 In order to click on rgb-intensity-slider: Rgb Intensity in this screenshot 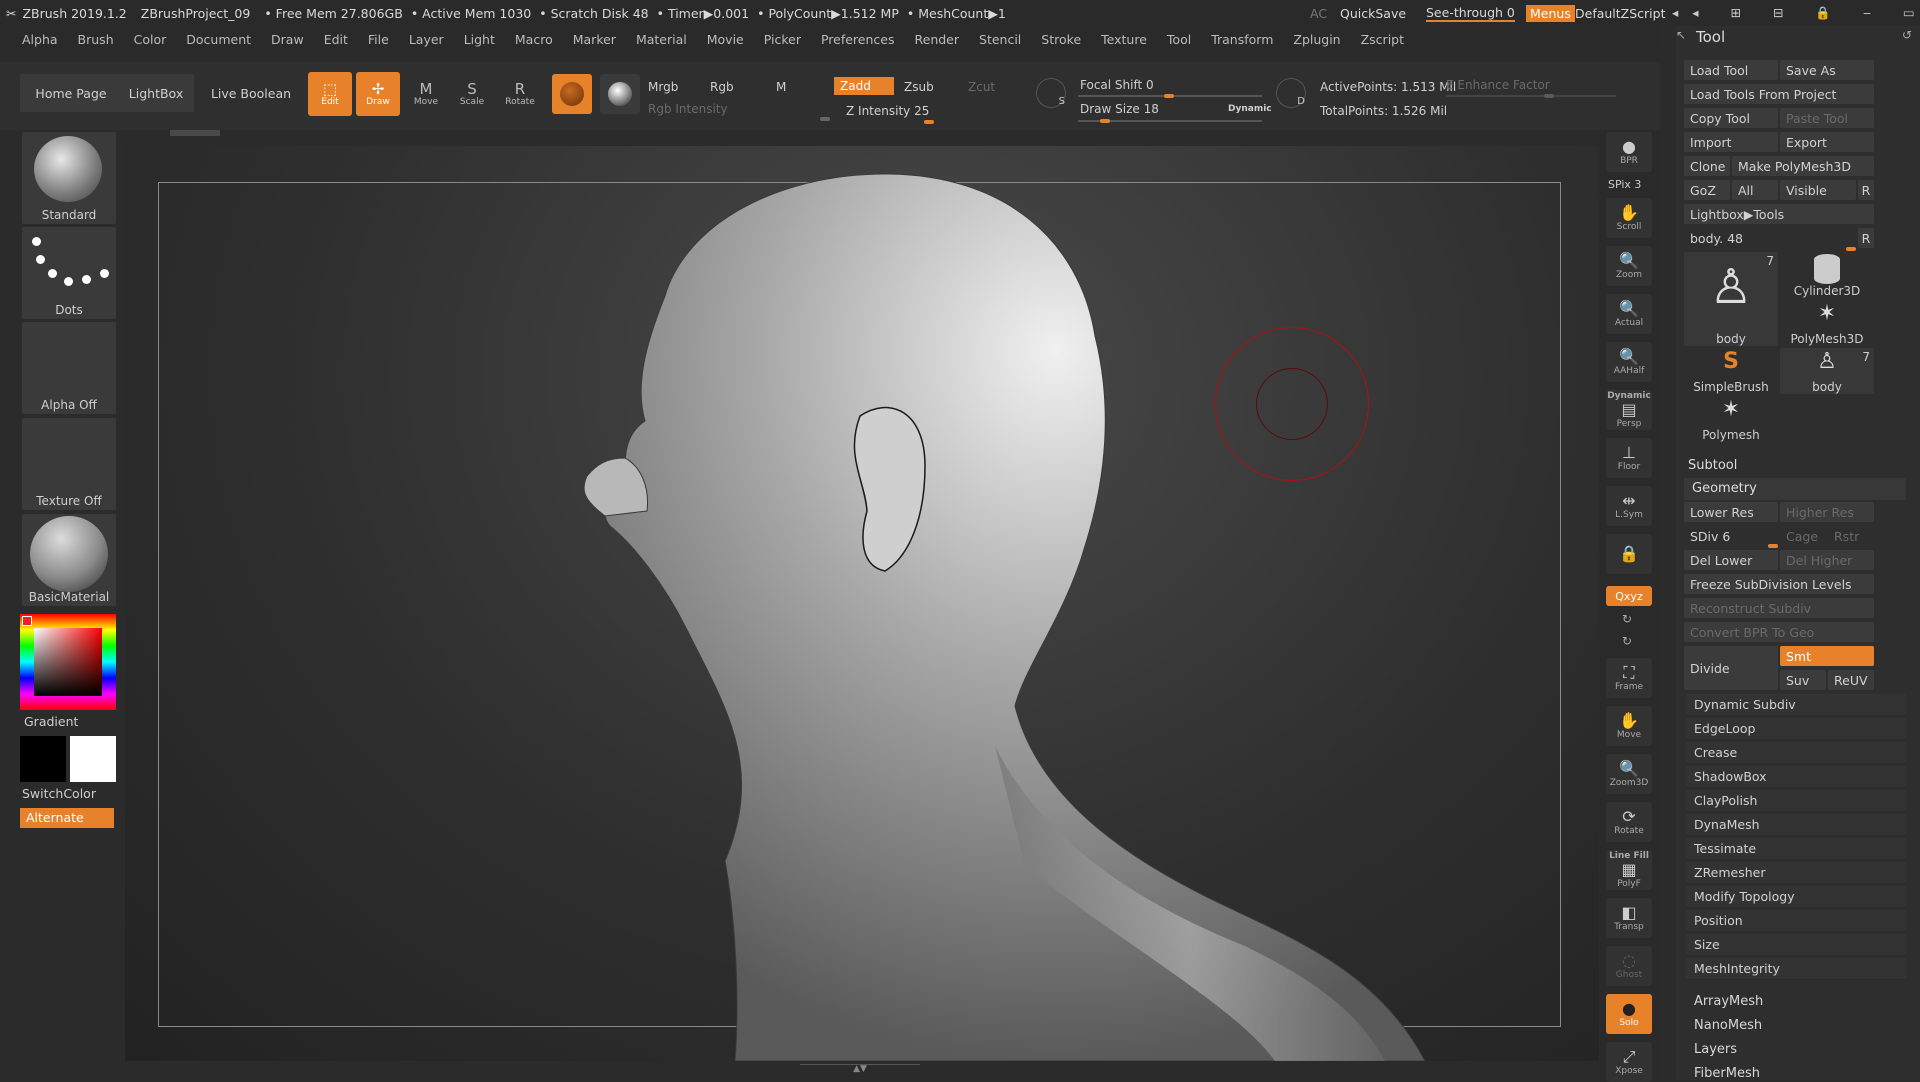, I will do `click(737, 109)`.